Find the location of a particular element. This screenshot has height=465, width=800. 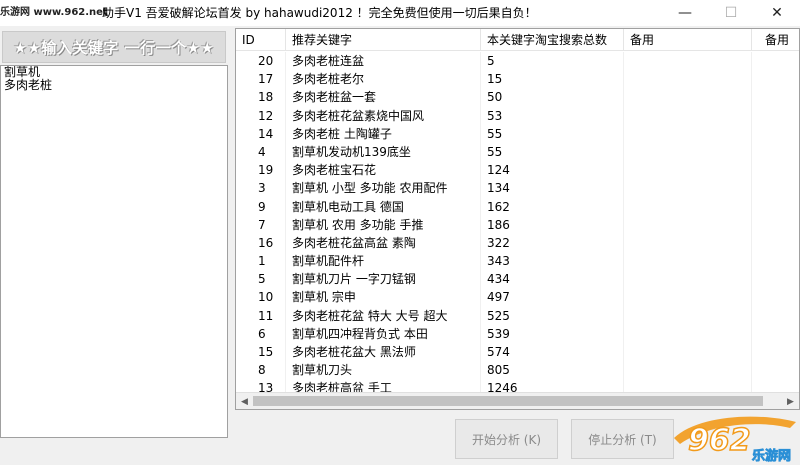

table-row: 14 多肉老桩 土陶罐子 55 is located at coordinates (517, 133).